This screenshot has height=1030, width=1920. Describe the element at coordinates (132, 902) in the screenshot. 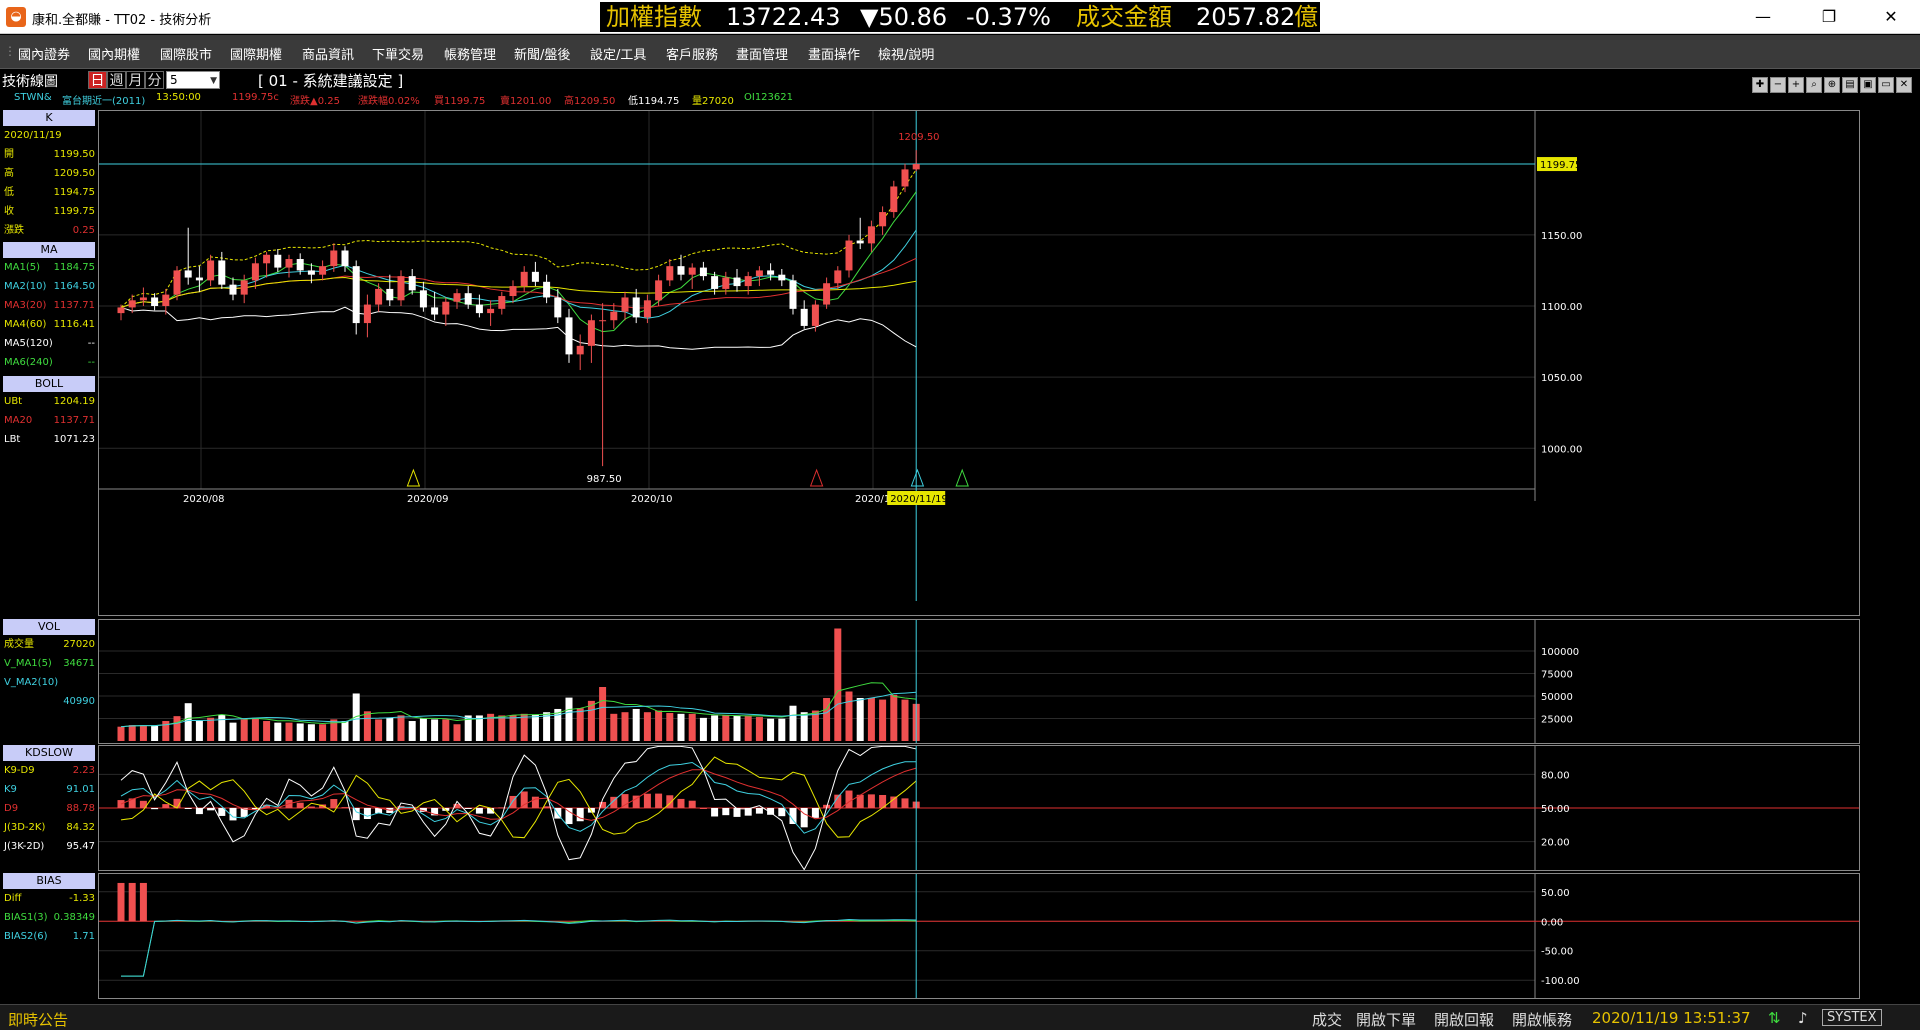

I see `bias-bar` at that location.